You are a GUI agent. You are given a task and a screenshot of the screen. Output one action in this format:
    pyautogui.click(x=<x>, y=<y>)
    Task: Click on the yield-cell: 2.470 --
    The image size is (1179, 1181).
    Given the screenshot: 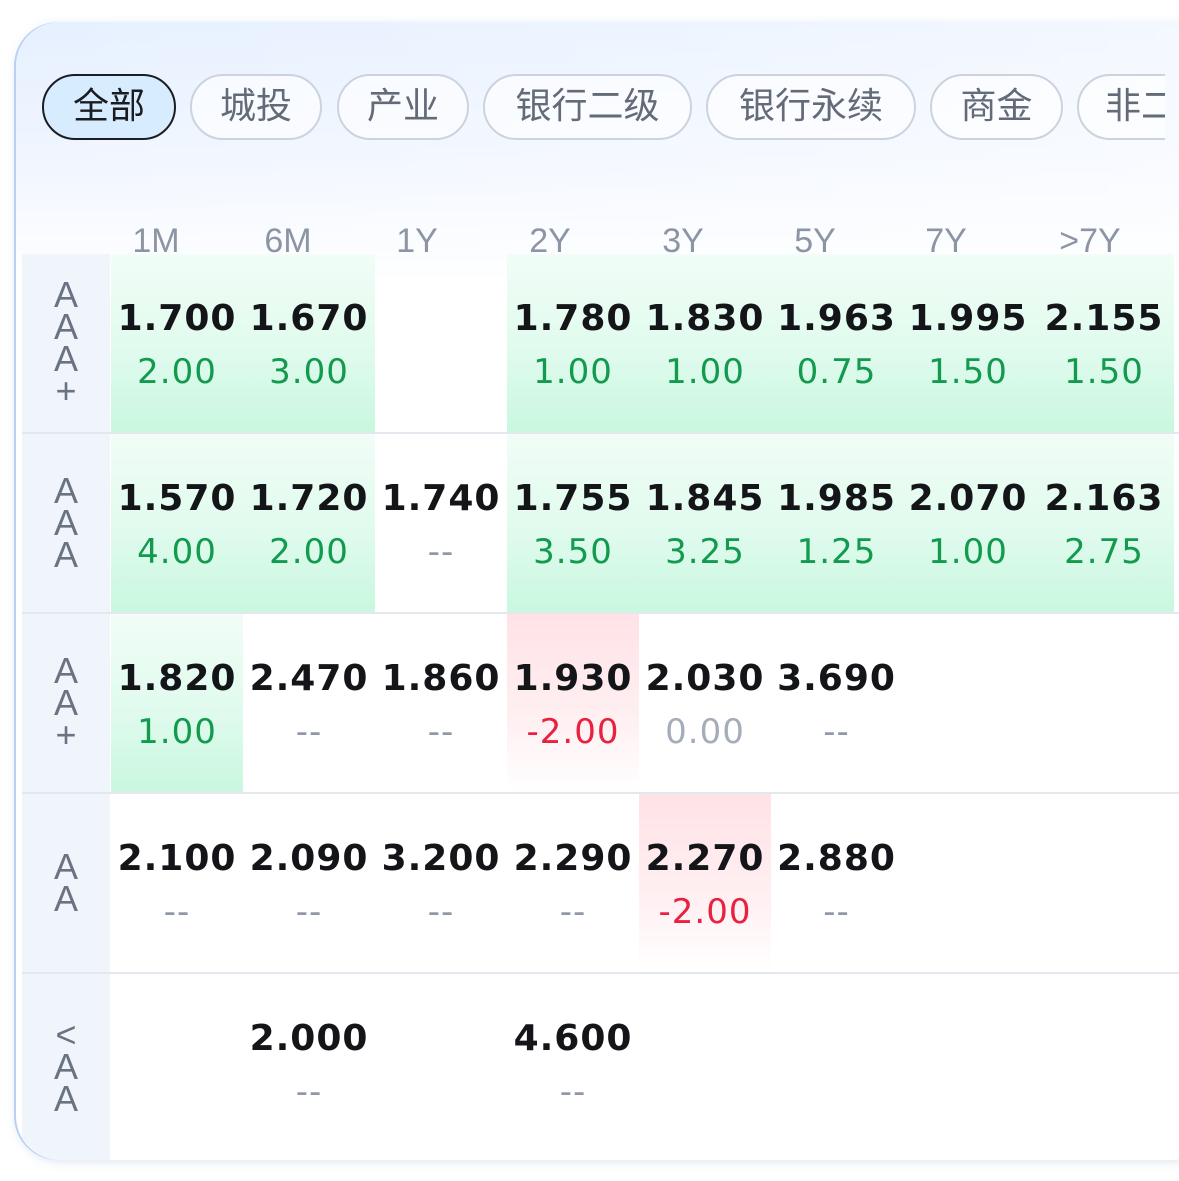 What is the action you would take?
    pyautogui.click(x=309, y=703)
    